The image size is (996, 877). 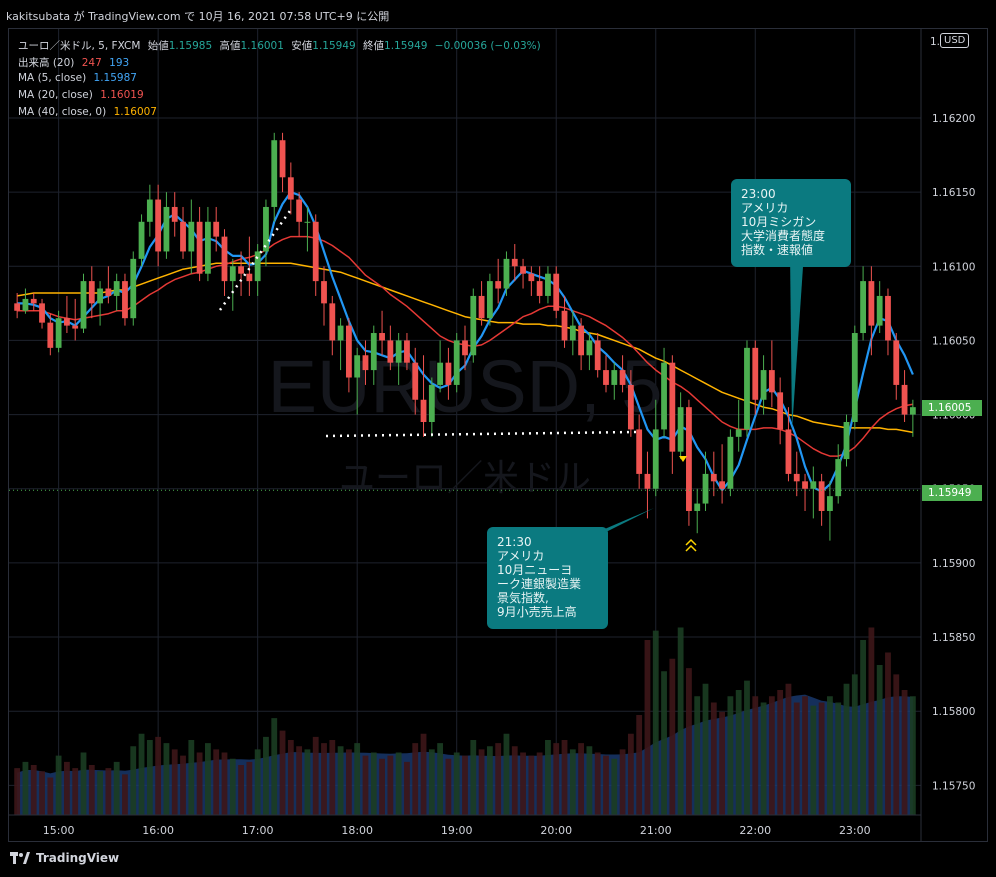 What do you see at coordinates (797, 341) in the screenshot?
I see `callout-2300-pointer` at bounding box center [797, 341].